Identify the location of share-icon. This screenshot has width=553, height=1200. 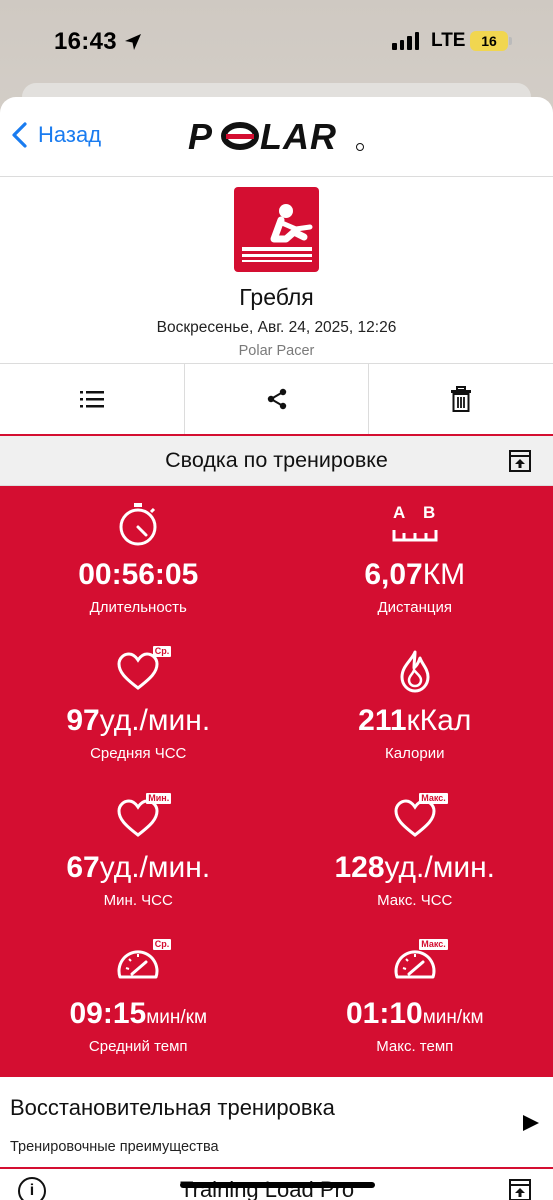
(276, 399).